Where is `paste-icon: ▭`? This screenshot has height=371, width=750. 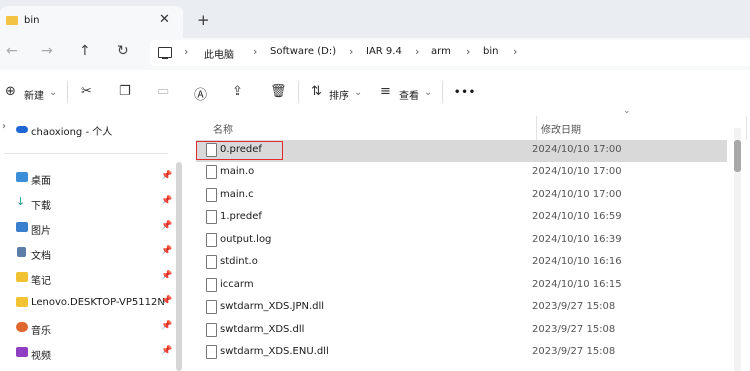 paste-icon: ▭ is located at coordinates (163, 91).